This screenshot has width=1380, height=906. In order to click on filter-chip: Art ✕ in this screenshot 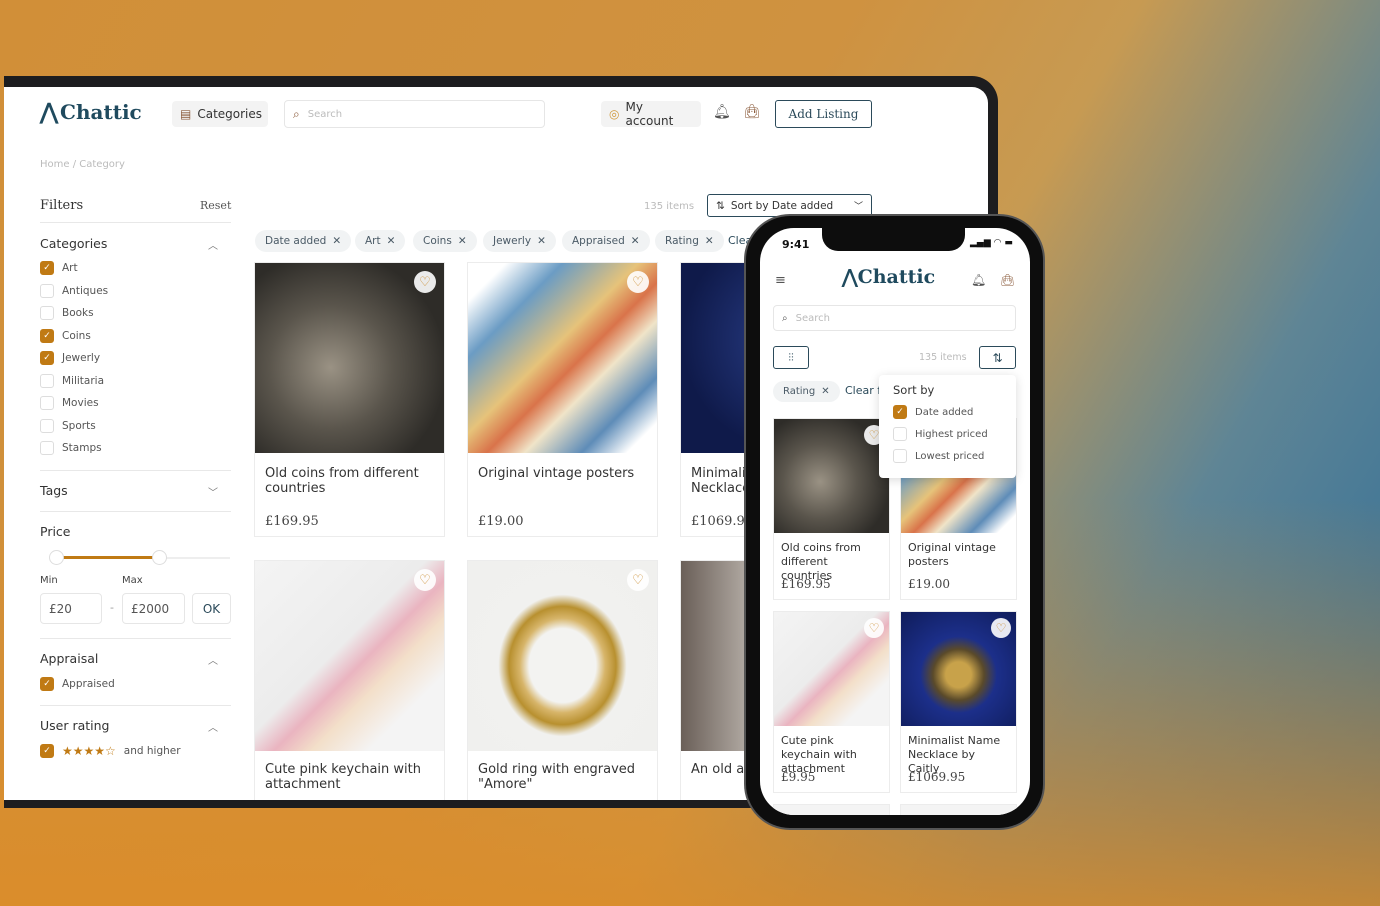, I will do `click(380, 241)`.